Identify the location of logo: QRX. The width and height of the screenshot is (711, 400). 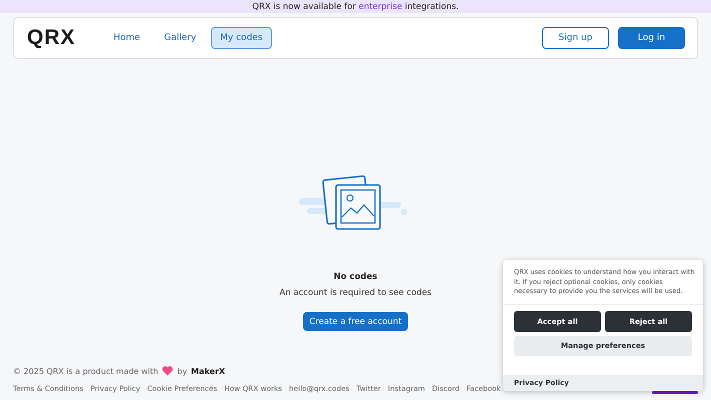
(51, 38).